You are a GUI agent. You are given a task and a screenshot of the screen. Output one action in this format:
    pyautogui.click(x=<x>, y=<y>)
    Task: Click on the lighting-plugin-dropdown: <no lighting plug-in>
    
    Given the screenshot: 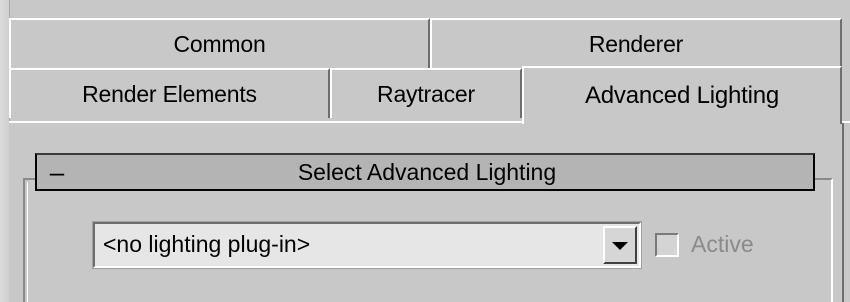 What is the action you would take?
    pyautogui.click(x=367, y=245)
    